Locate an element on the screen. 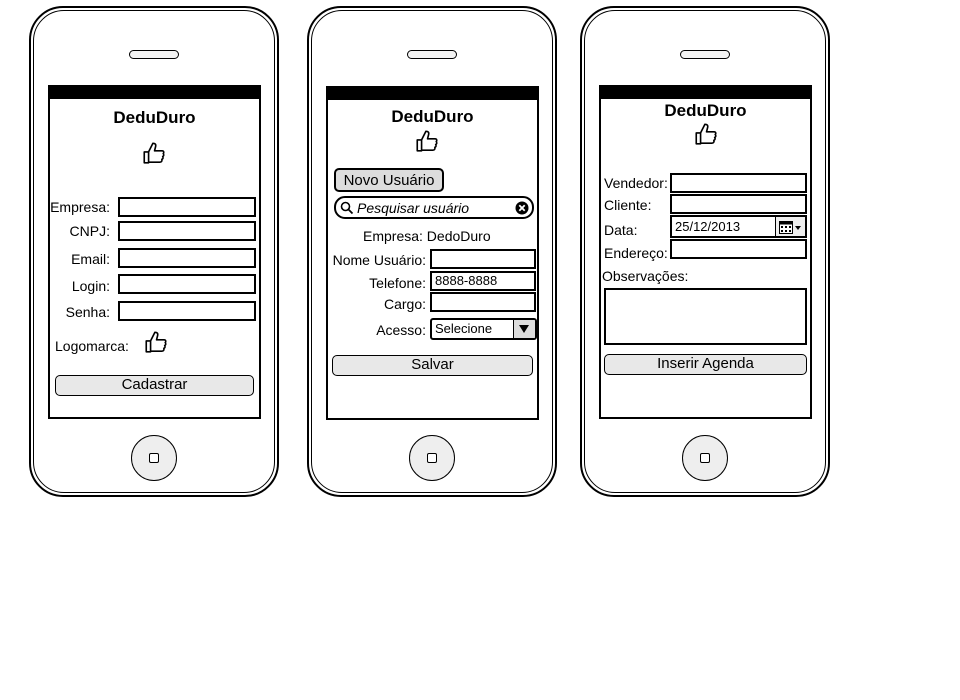 This screenshot has width=960, height=700. cliente-field is located at coordinates (738, 204).